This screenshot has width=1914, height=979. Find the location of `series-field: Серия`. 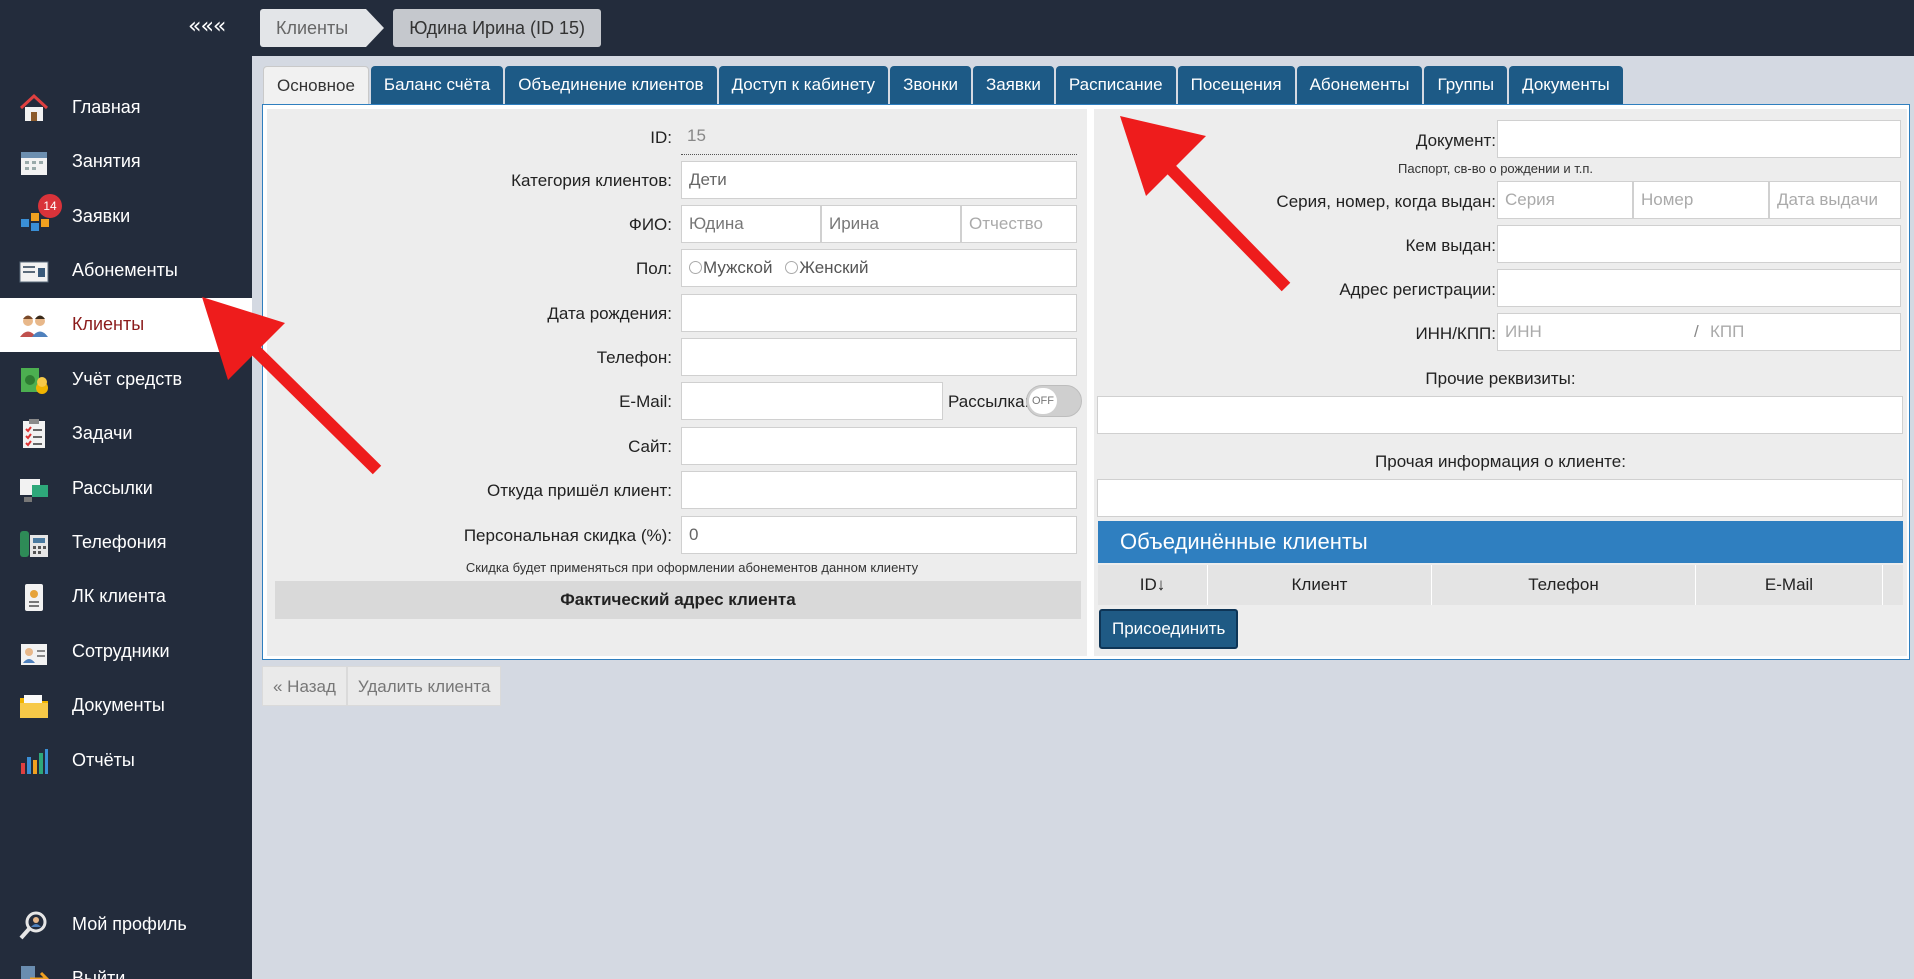

series-field: Серия is located at coordinates (1565, 200).